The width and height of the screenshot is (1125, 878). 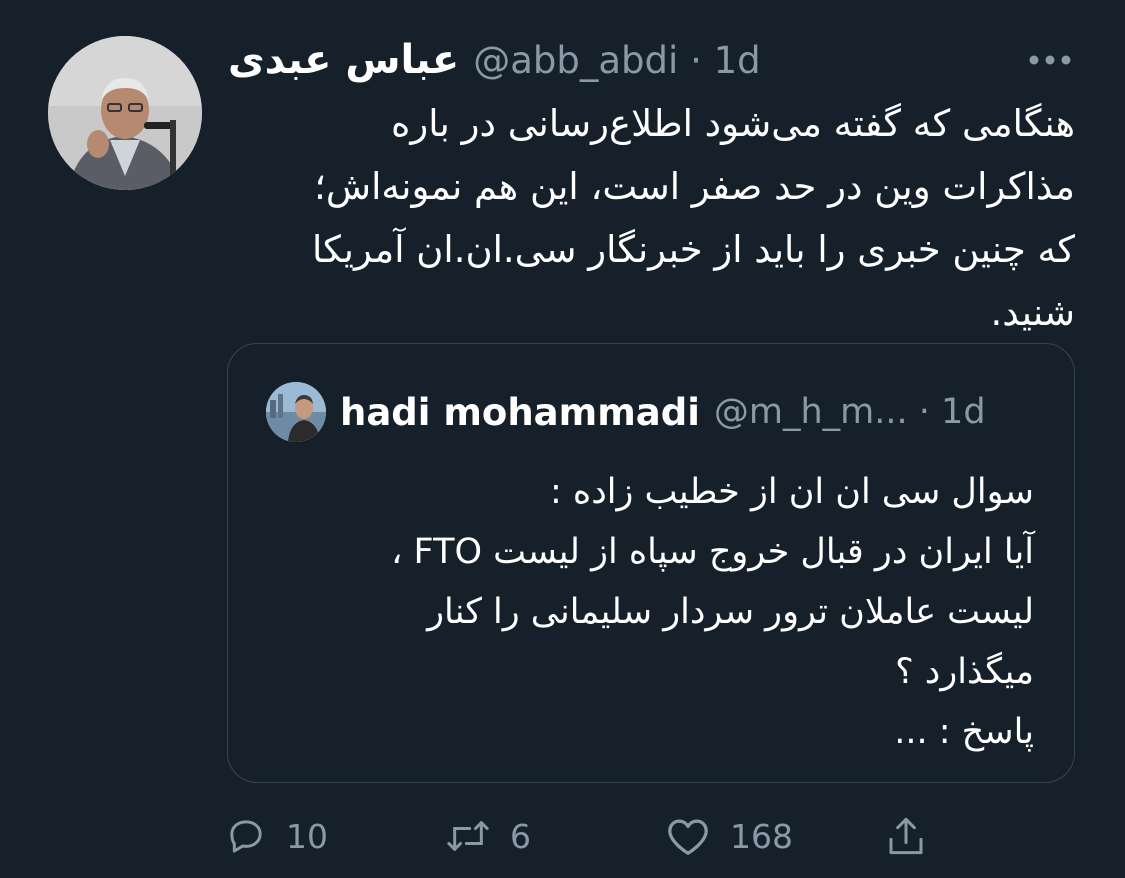 I want to click on share-icon, so click(x=906, y=836).